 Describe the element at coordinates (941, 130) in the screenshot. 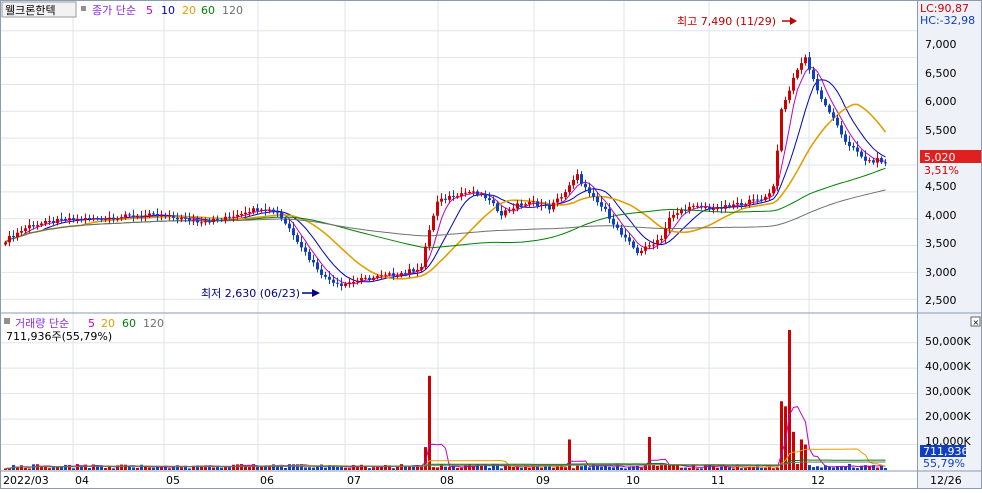

I see `price-tick: 5,500` at that location.